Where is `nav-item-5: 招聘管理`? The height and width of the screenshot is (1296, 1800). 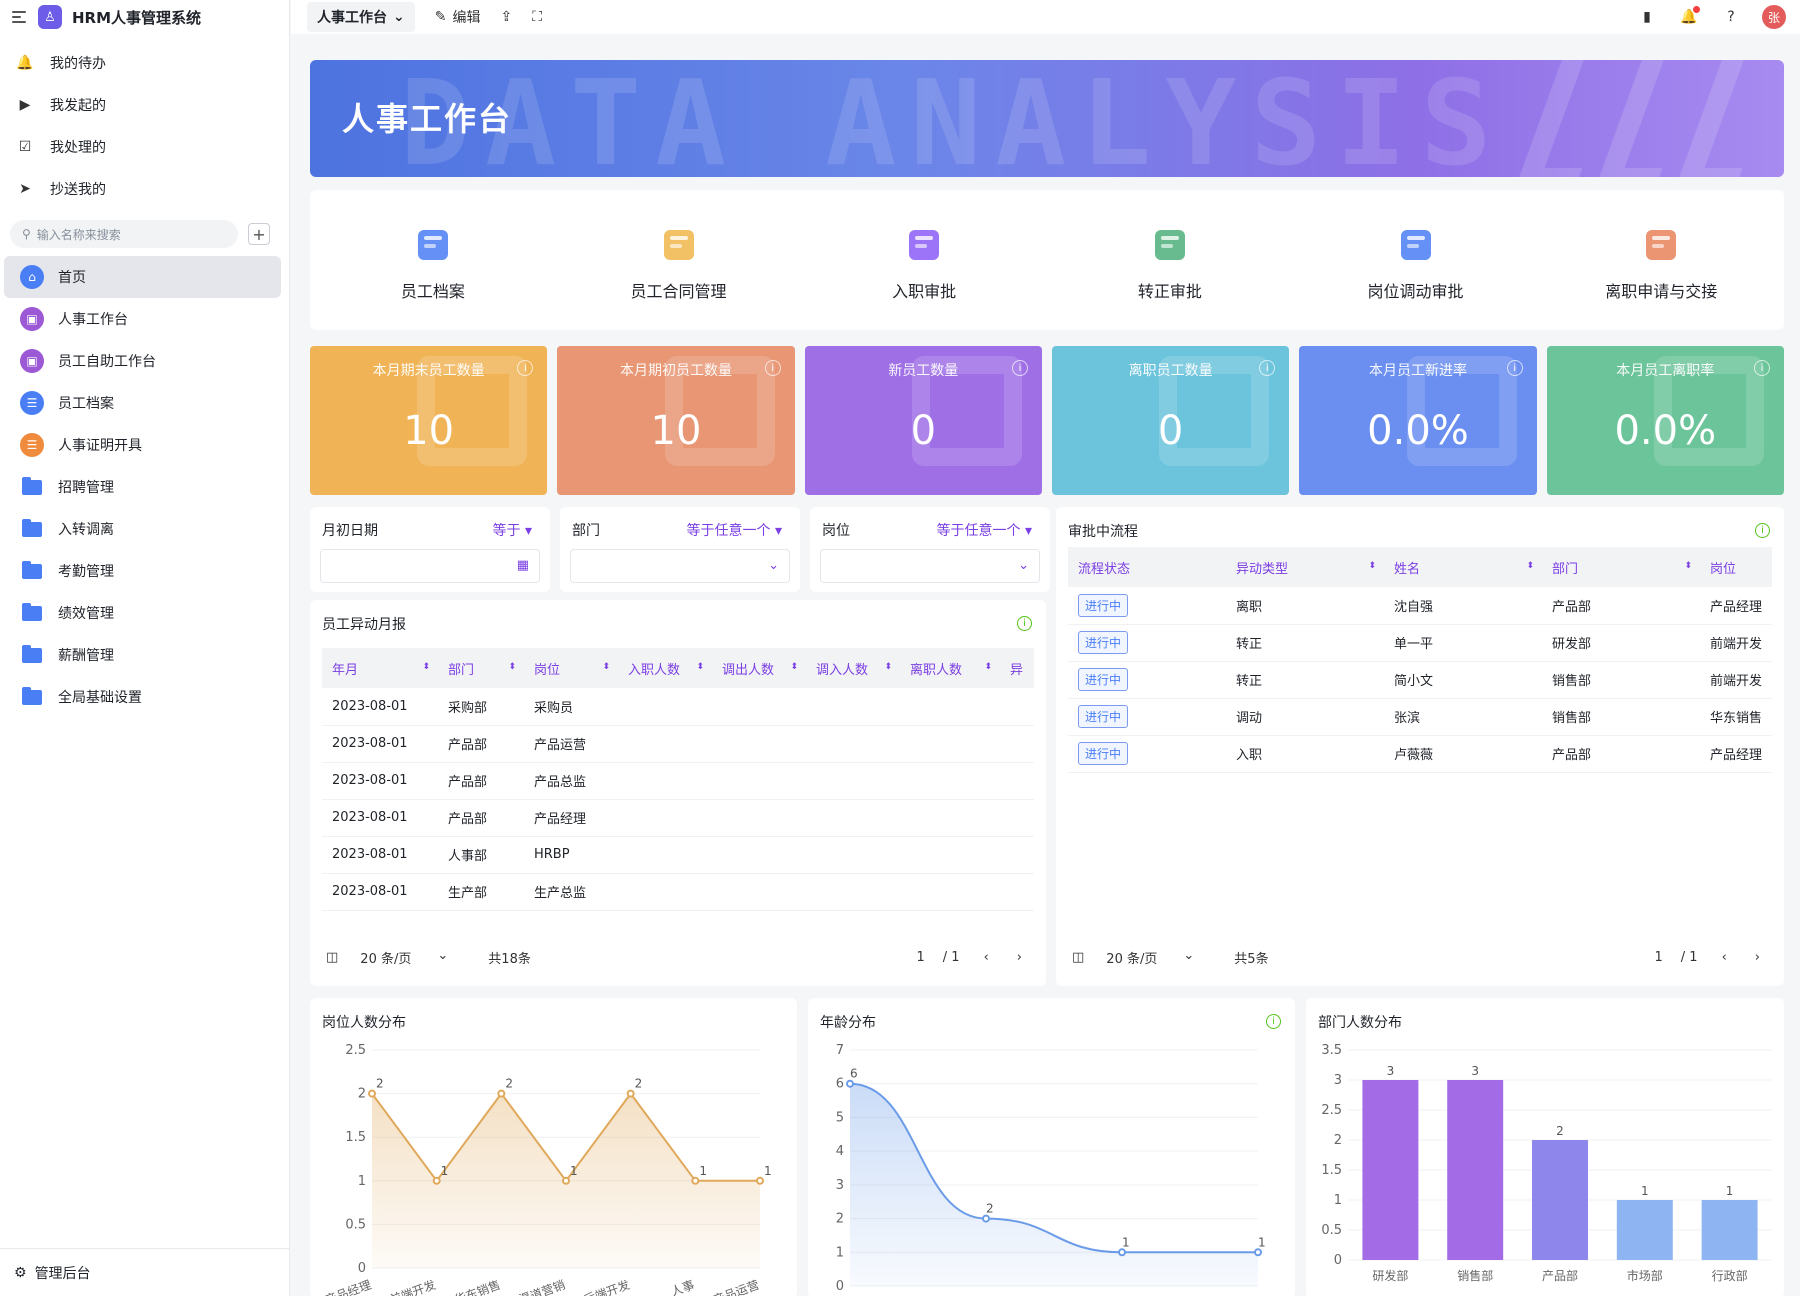 nav-item-5: 招聘管理 is located at coordinates (142, 487).